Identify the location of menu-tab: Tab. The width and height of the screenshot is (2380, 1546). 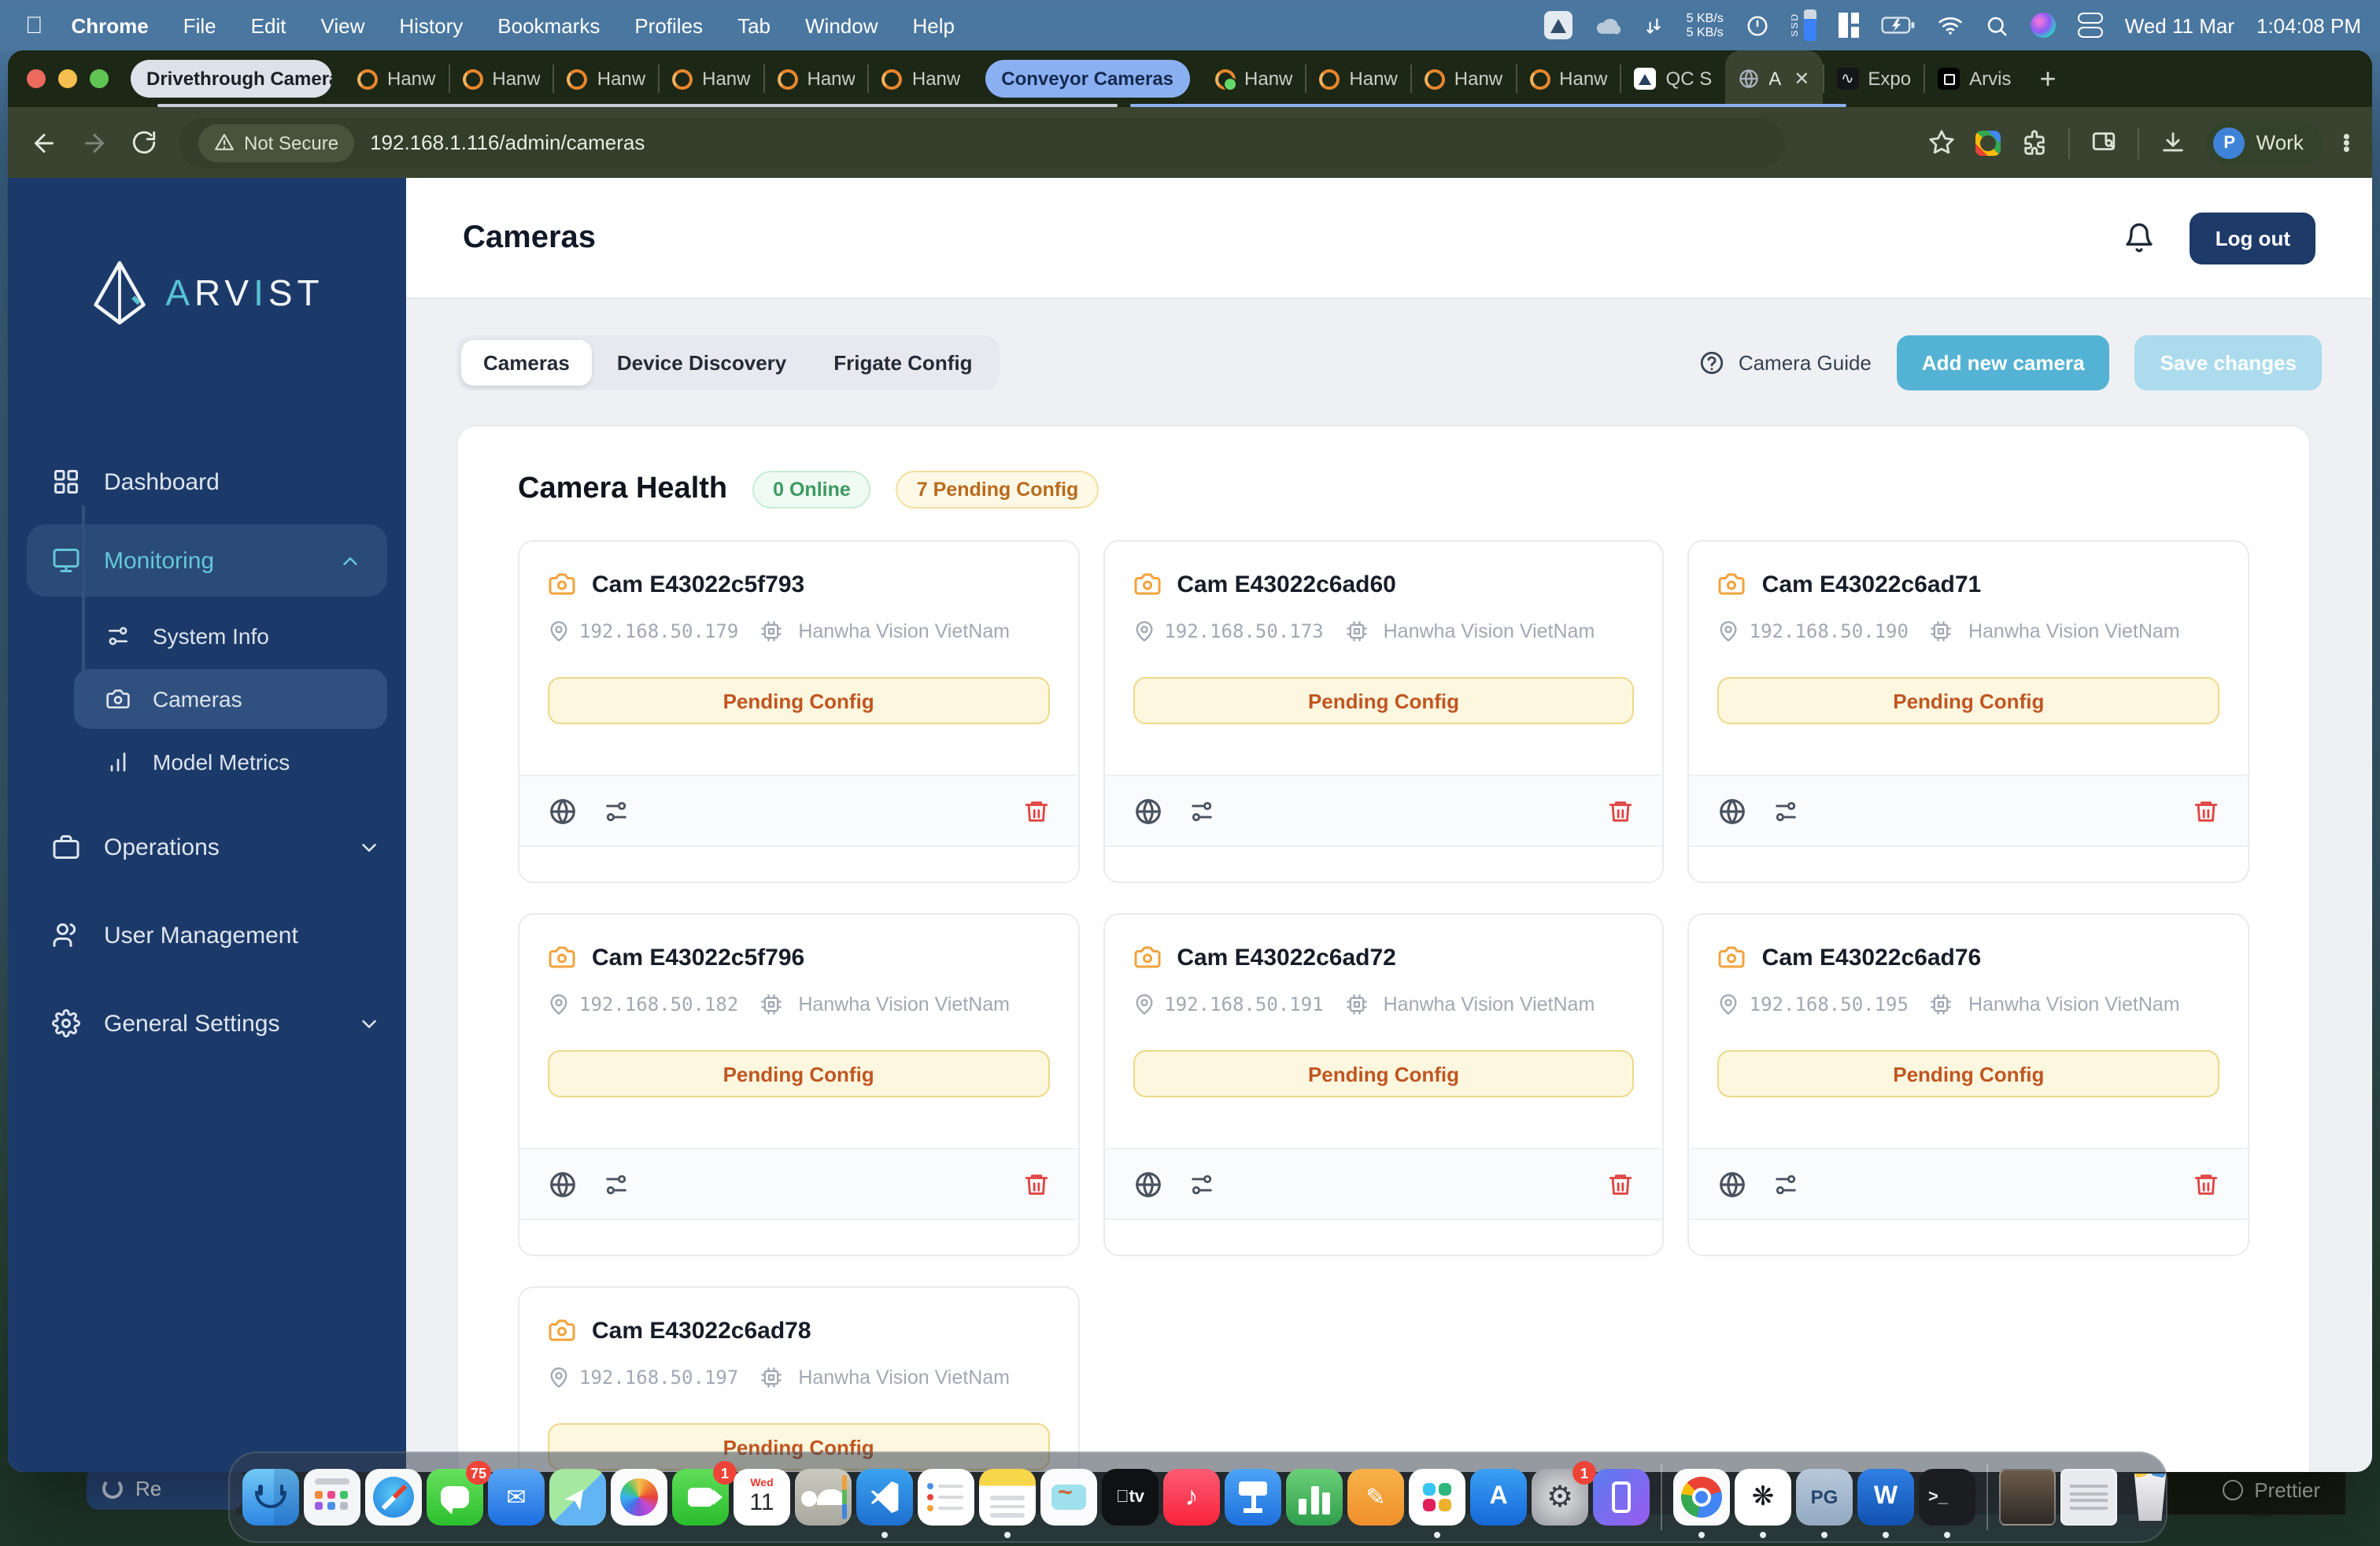
(754, 25).